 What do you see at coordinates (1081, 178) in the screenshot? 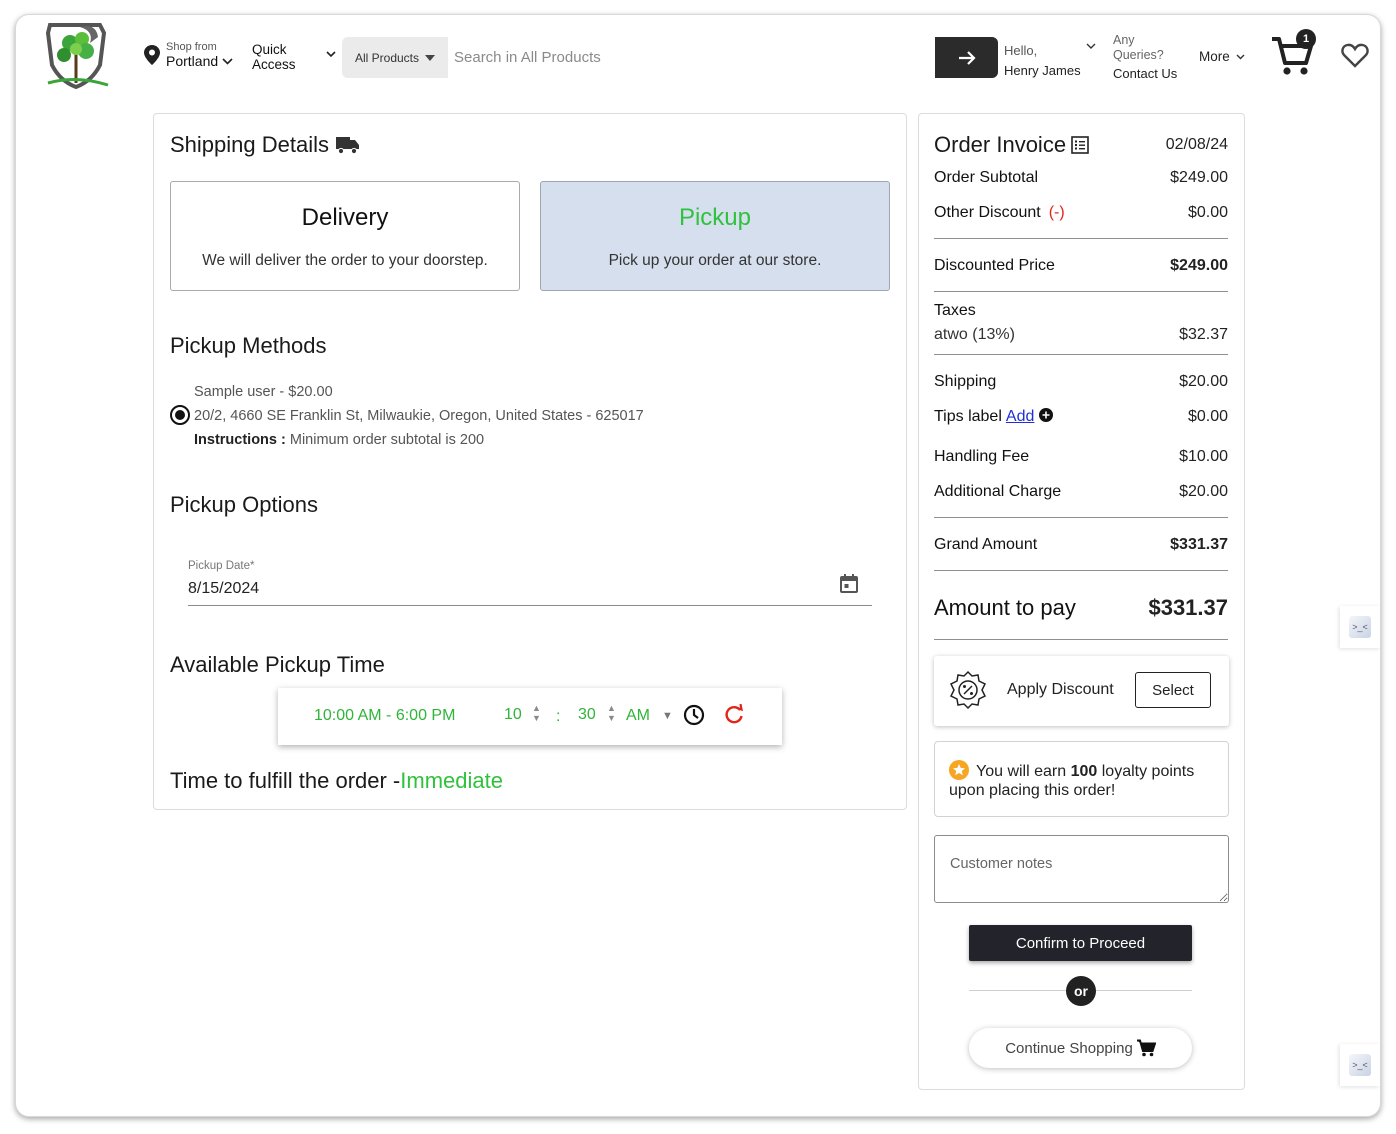
I see `order-subtotal-row: Order Subtotal $249.00` at bounding box center [1081, 178].